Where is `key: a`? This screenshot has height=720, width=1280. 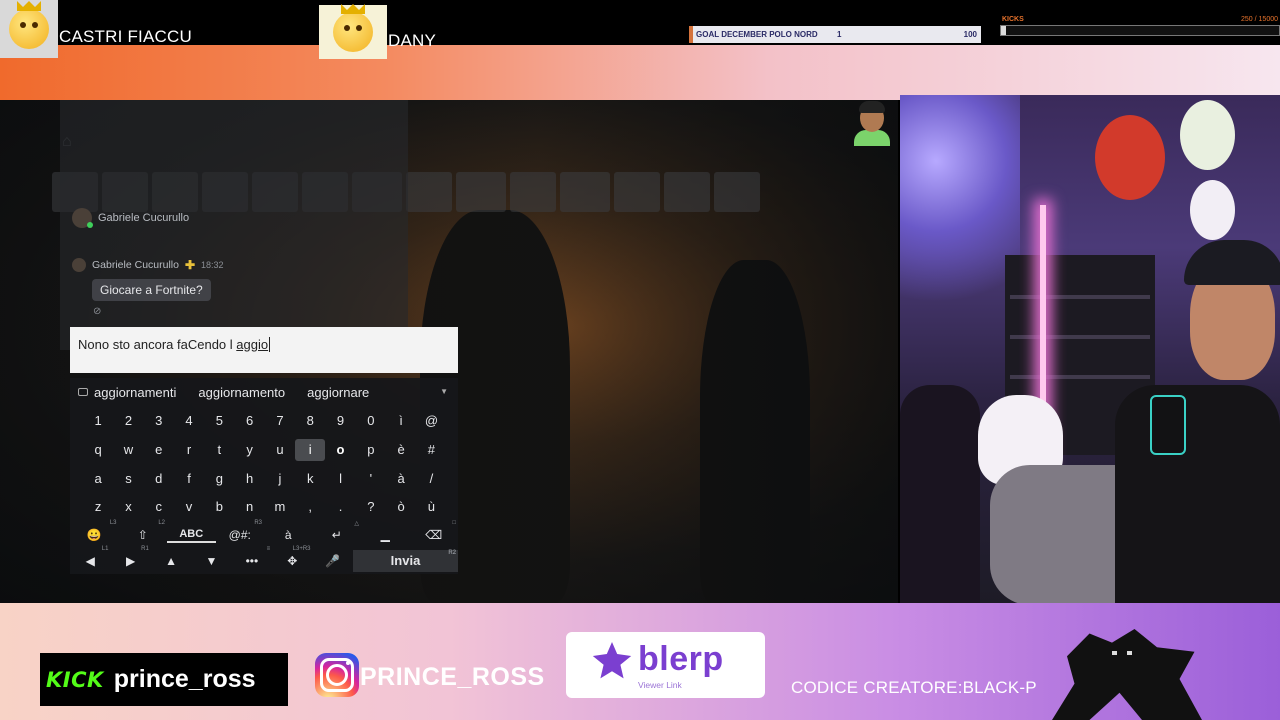 key: a is located at coordinates (98, 479).